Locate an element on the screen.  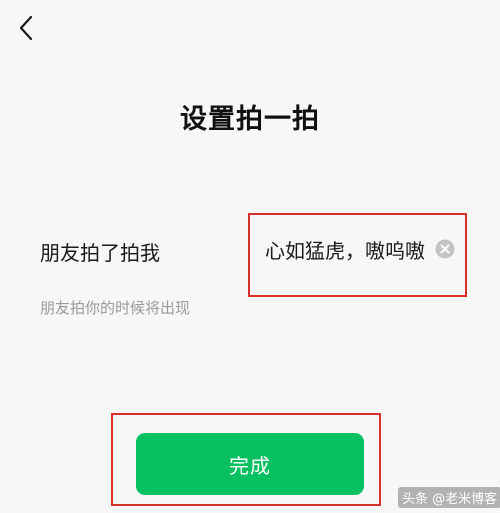
clear-circle-icon is located at coordinates (445, 249).